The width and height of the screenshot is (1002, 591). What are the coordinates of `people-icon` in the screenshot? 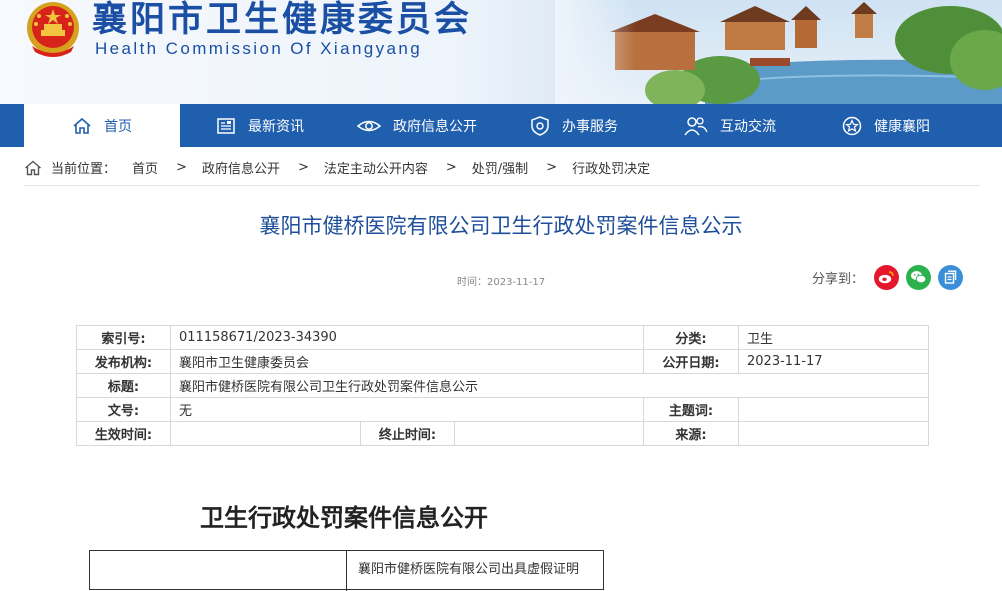 It's located at (696, 125).